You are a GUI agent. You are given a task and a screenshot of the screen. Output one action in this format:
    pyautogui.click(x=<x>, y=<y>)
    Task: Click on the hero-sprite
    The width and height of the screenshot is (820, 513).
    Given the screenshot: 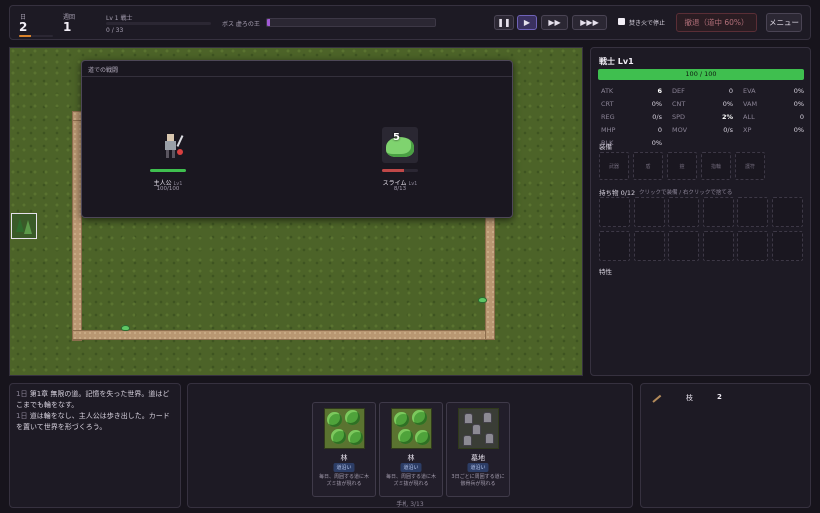 What is the action you would take?
    pyautogui.click(x=174, y=146)
    